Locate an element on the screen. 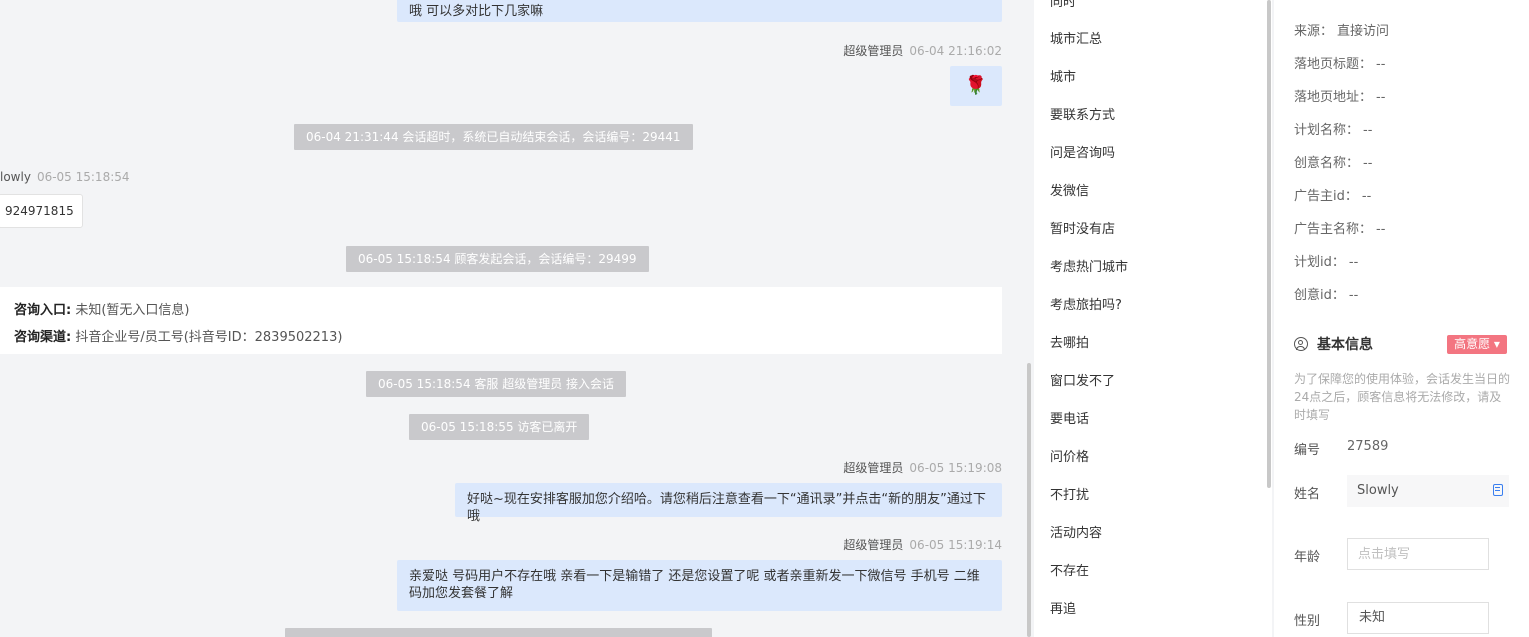 The width and height of the screenshot is (1529, 637). consult-entry-value: 未知(暂无入口信息) is located at coordinates (132, 310).